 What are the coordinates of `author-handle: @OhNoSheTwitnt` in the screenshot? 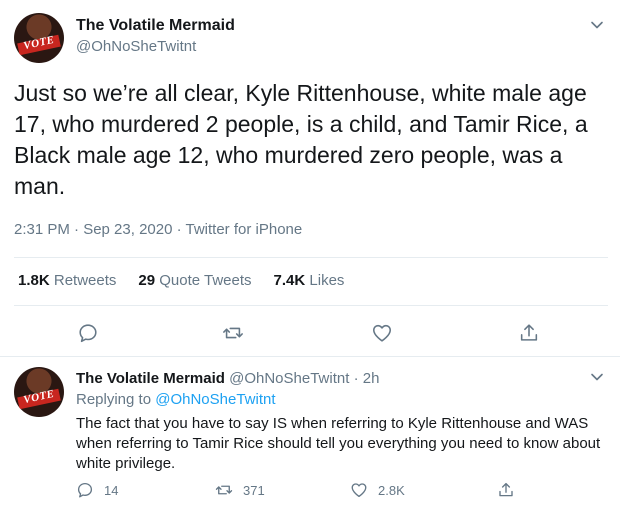 It's located at (136, 46).